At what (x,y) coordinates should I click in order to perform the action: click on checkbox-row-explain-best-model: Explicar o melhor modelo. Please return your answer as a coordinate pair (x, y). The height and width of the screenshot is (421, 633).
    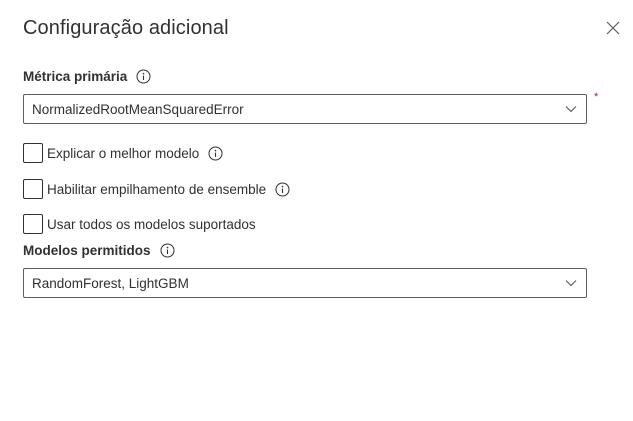
    Looking at the image, I should click on (123, 153).